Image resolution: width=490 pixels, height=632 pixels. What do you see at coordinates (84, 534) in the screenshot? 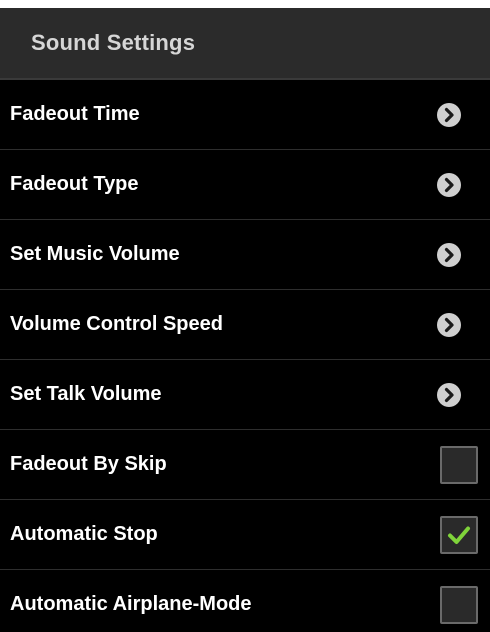
I see `setting-label: Automatic Stop` at bounding box center [84, 534].